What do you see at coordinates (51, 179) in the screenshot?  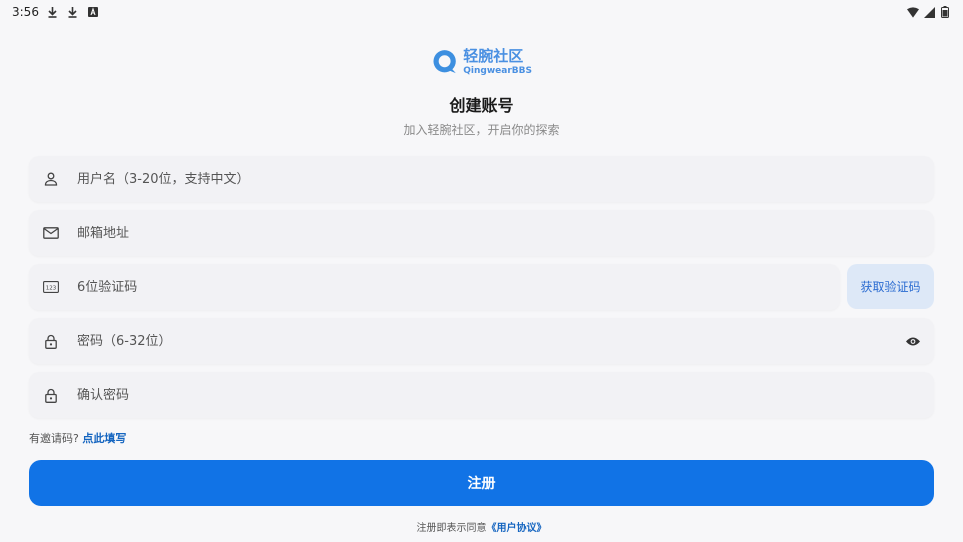 I see `person-icon` at bounding box center [51, 179].